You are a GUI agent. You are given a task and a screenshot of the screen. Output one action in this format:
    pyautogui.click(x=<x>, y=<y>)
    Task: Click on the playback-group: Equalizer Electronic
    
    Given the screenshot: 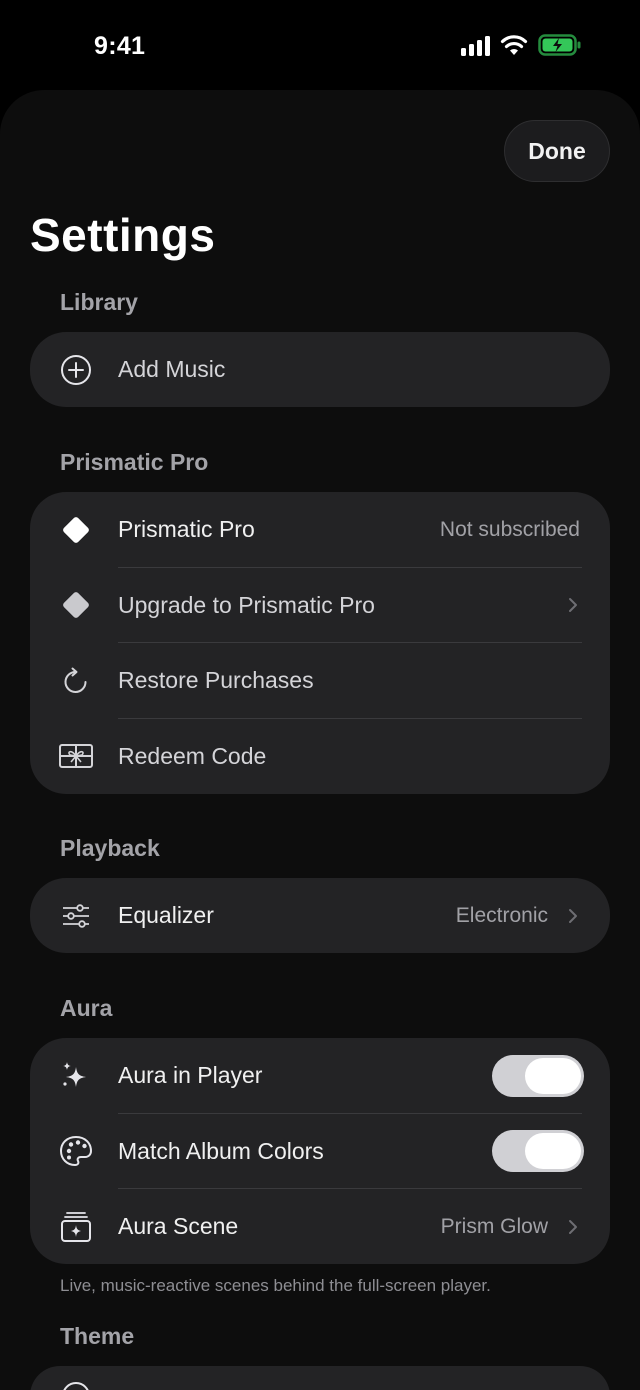 What is the action you would take?
    pyautogui.click(x=320, y=915)
    